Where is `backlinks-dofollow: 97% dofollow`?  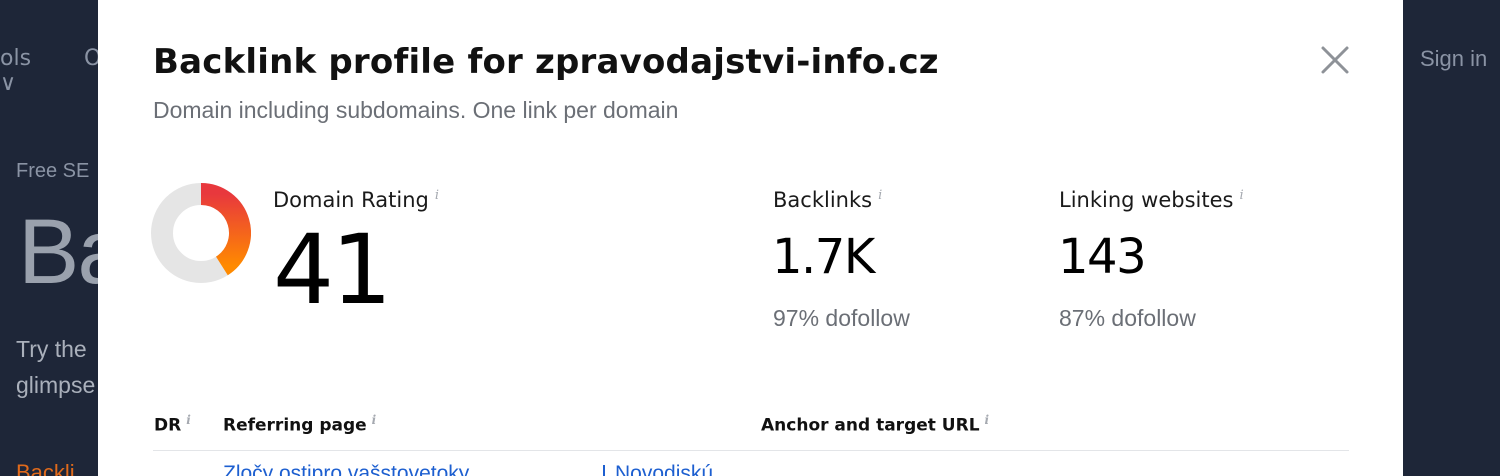 backlinks-dofollow: 97% dofollow is located at coordinates (841, 318).